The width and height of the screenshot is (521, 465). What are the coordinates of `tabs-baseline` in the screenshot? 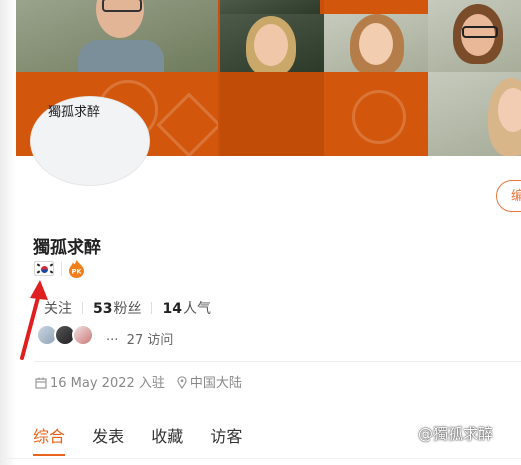 It's located at (260, 458).